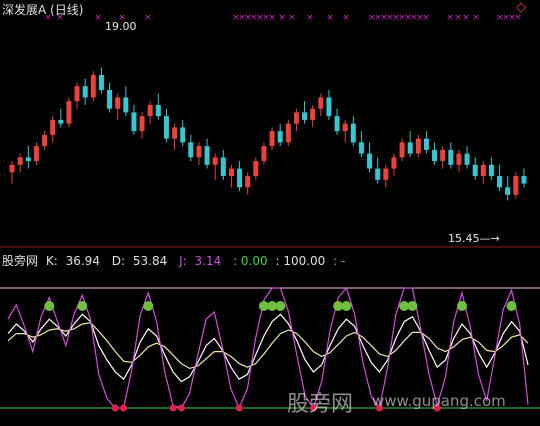 Image resolution: width=540 pixels, height=426 pixels. What do you see at coordinates (320, 404) in the screenshot?
I see `watermark-text: 股旁网` at bounding box center [320, 404].